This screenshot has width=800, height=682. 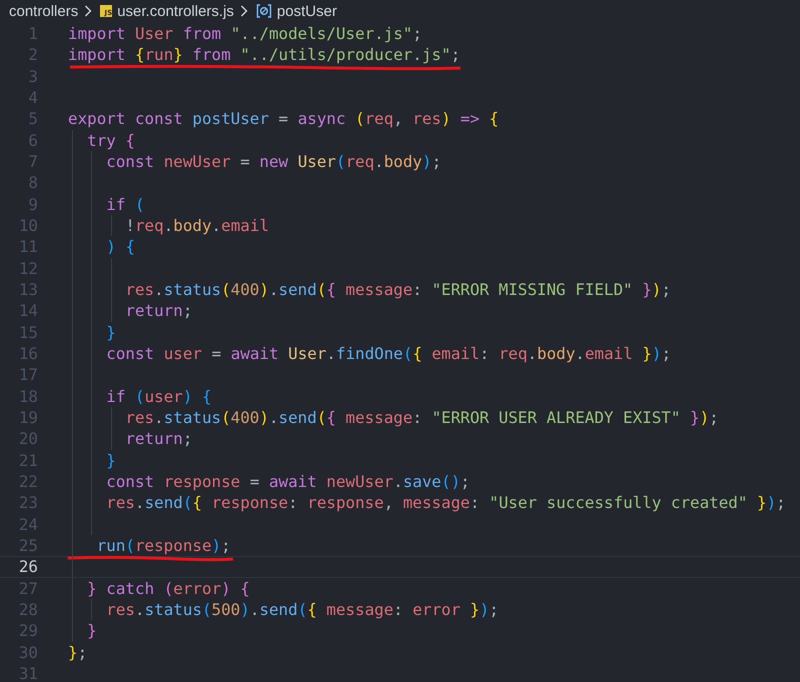 What do you see at coordinates (43, 11) in the screenshot?
I see `breadcrumb-item: controllers` at bounding box center [43, 11].